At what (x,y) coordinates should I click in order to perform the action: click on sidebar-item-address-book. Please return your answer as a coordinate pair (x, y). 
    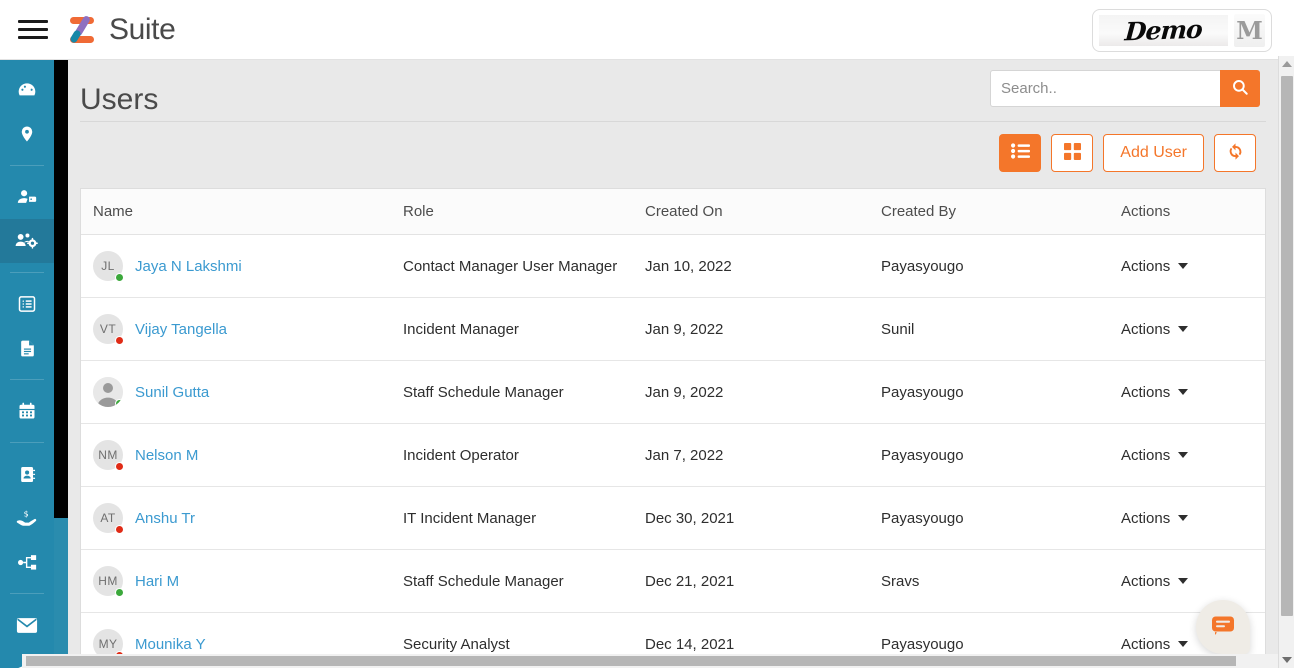
    Looking at the image, I should click on (27, 474).